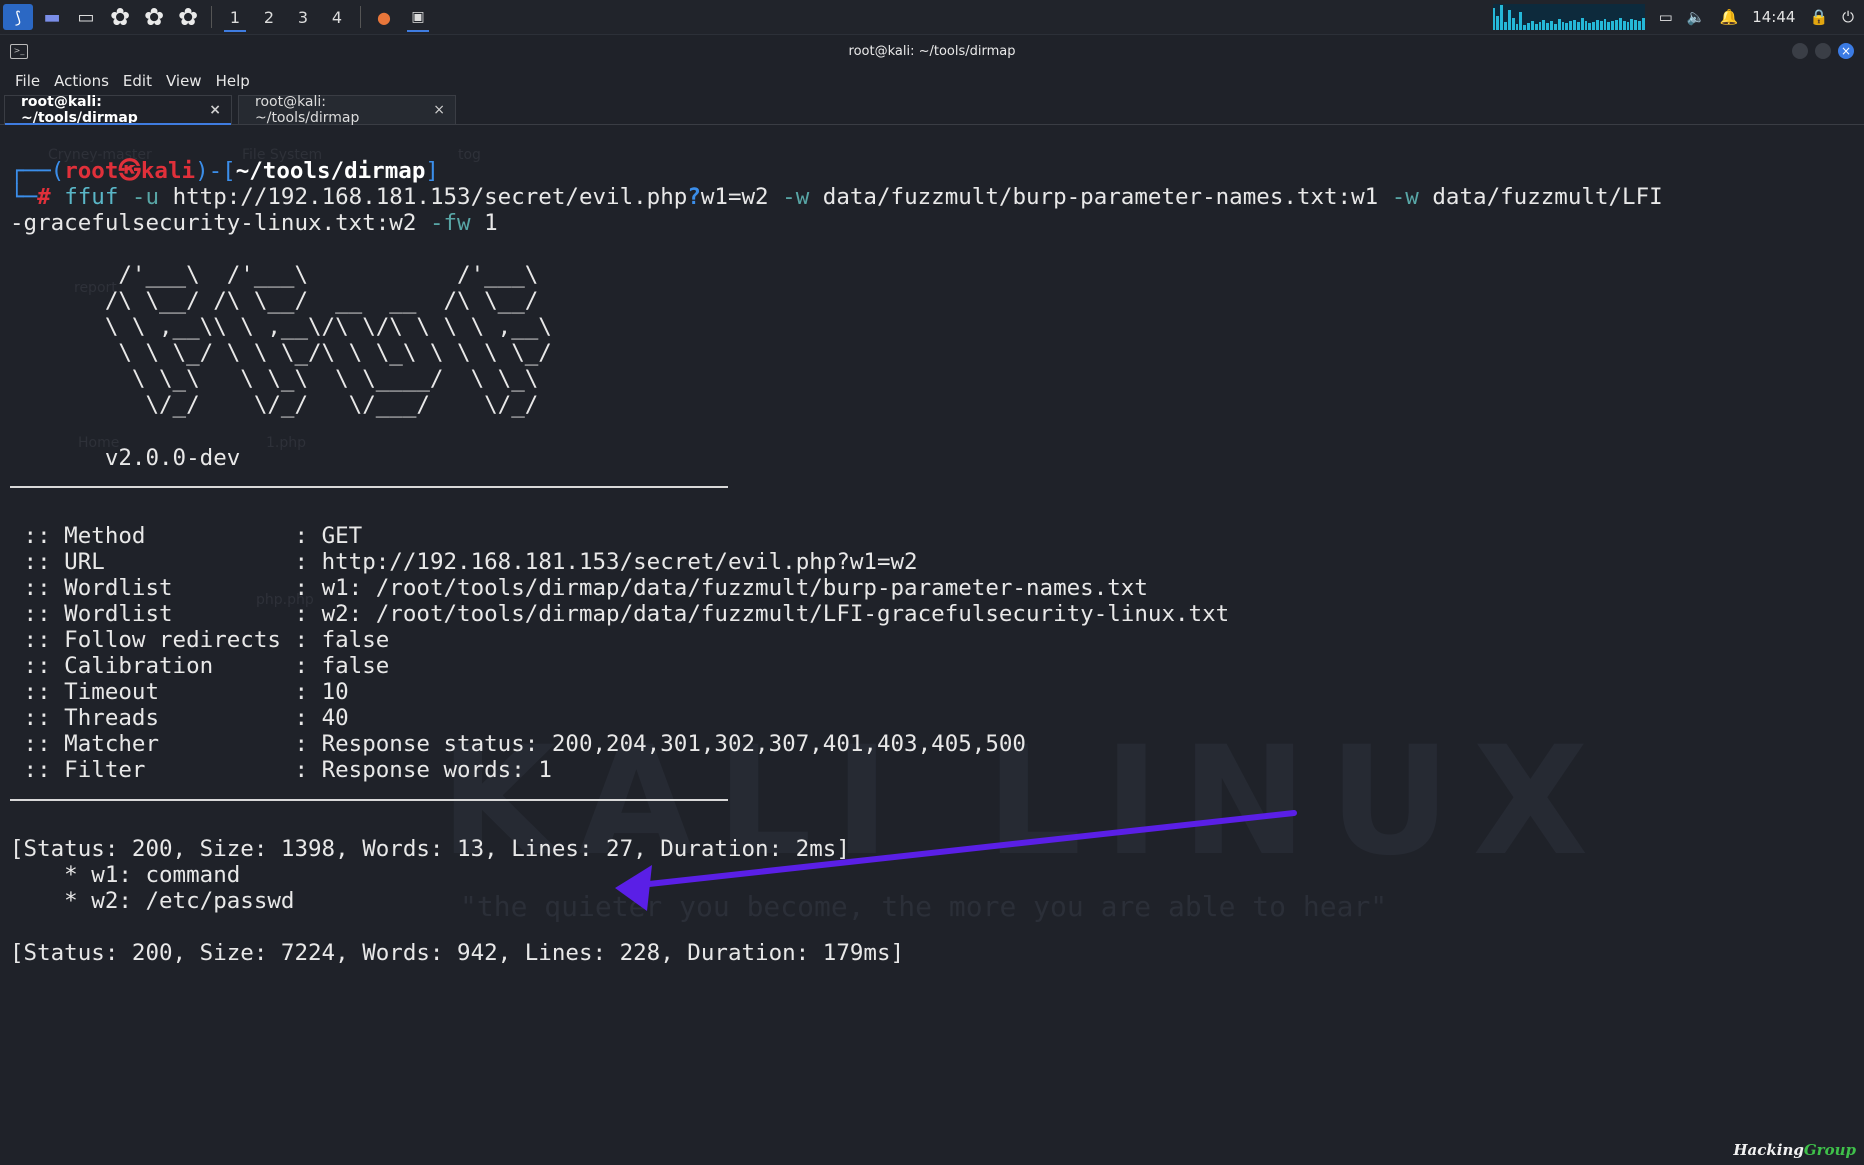 The image size is (1864, 1165). Describe the element at coordinates (233, 81) in the screenshot. I see `menu-help: Help` at that location.